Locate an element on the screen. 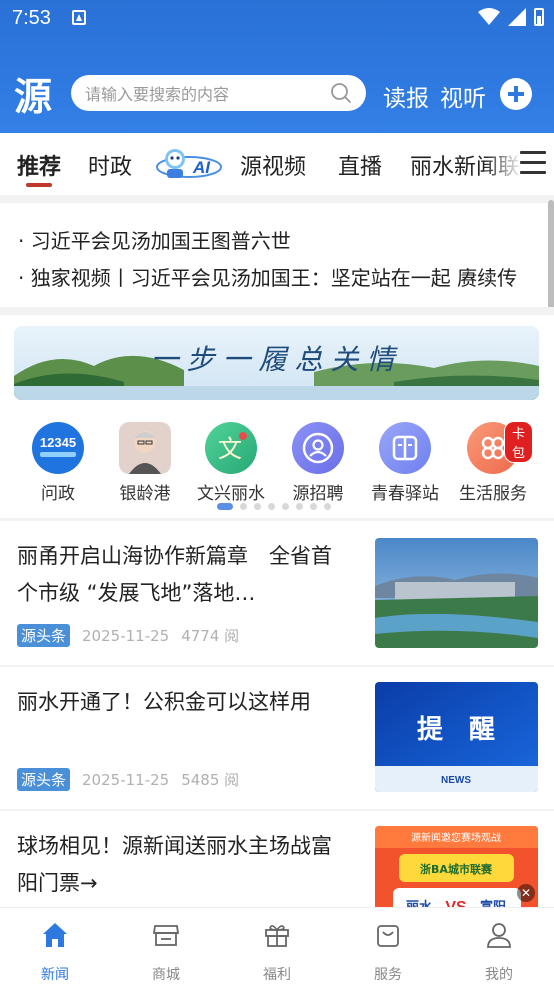 Image resolution: width=554 pixels, height=984 pixels. news-meta: 源头条 2025-11-25 4774 阅 is located at coordinates (128, 635).